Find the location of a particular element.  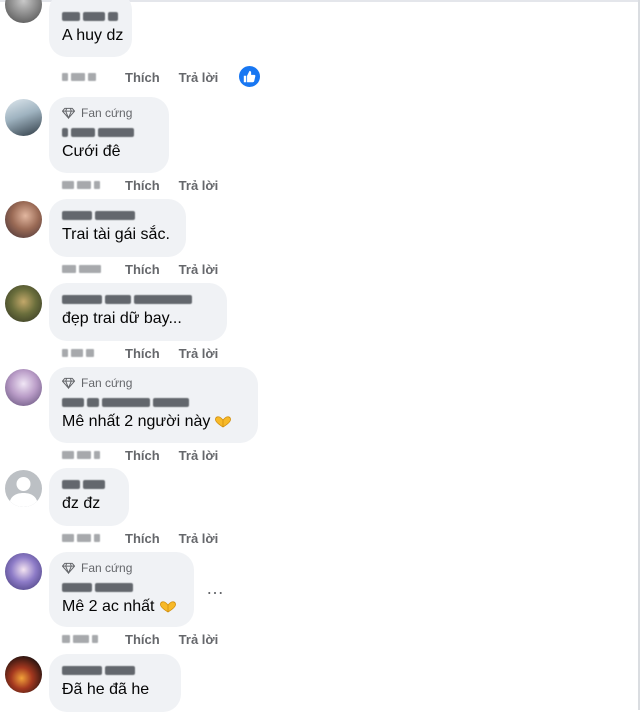

like-reaction-badge is located at coordinates (249, 76).